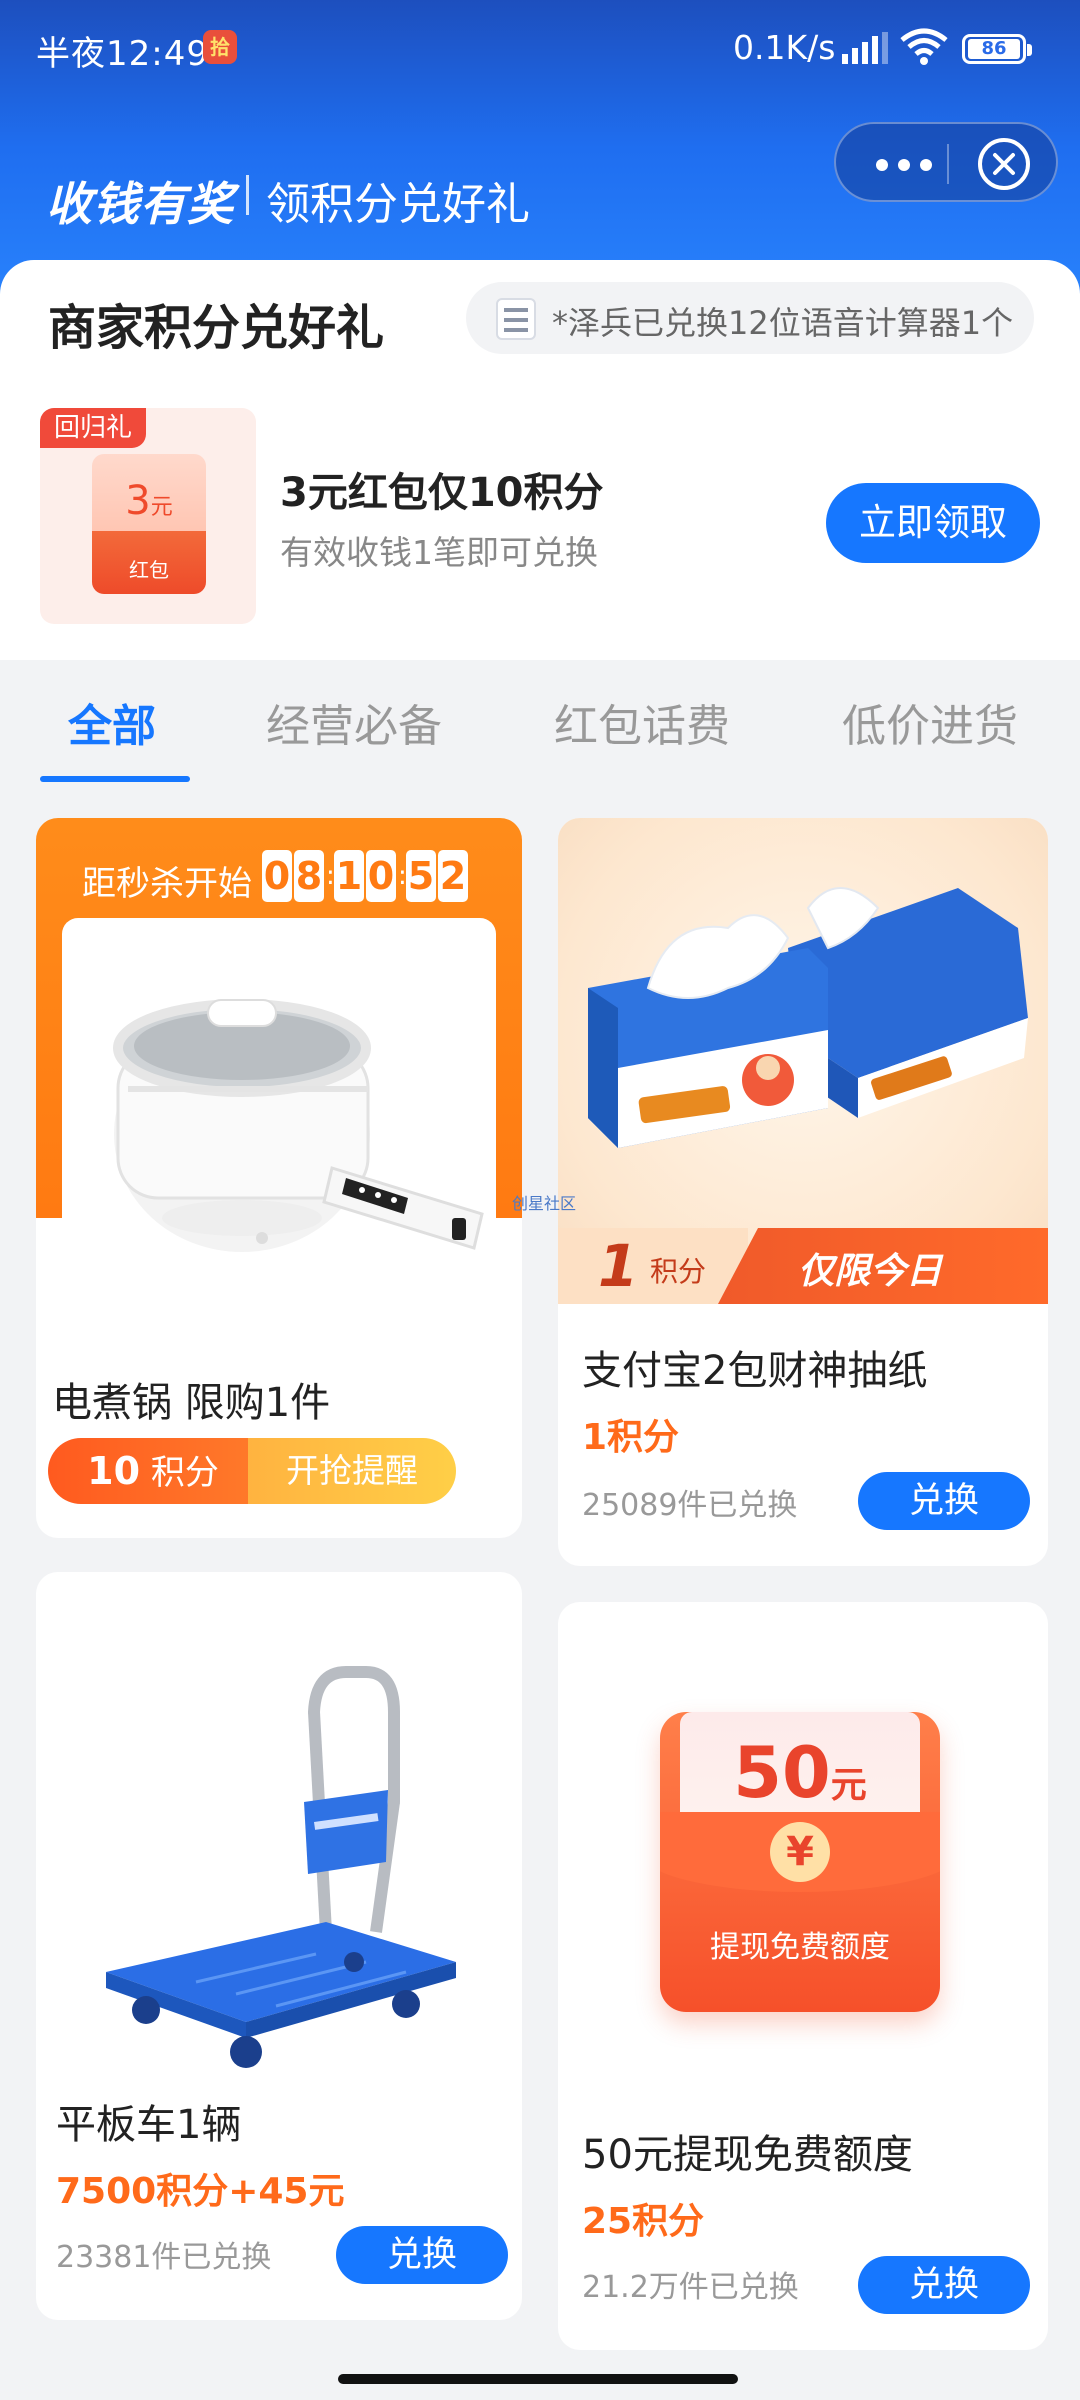 Image resolution: width=1080 pixels, height=2400 pixels. Describe the element at coordinates (930, 722) in the screenshot. I see `tab-wholesale: 低价进货` at that location.